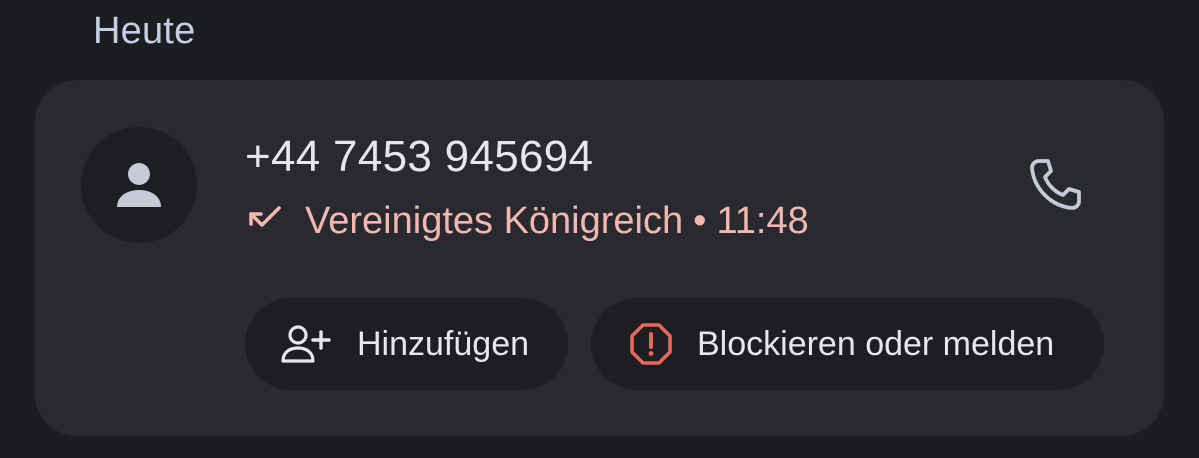  Describe the element at coordinates (419, 156) in the screenshot. I see `caller-number: +44 7453 945694` at that location.